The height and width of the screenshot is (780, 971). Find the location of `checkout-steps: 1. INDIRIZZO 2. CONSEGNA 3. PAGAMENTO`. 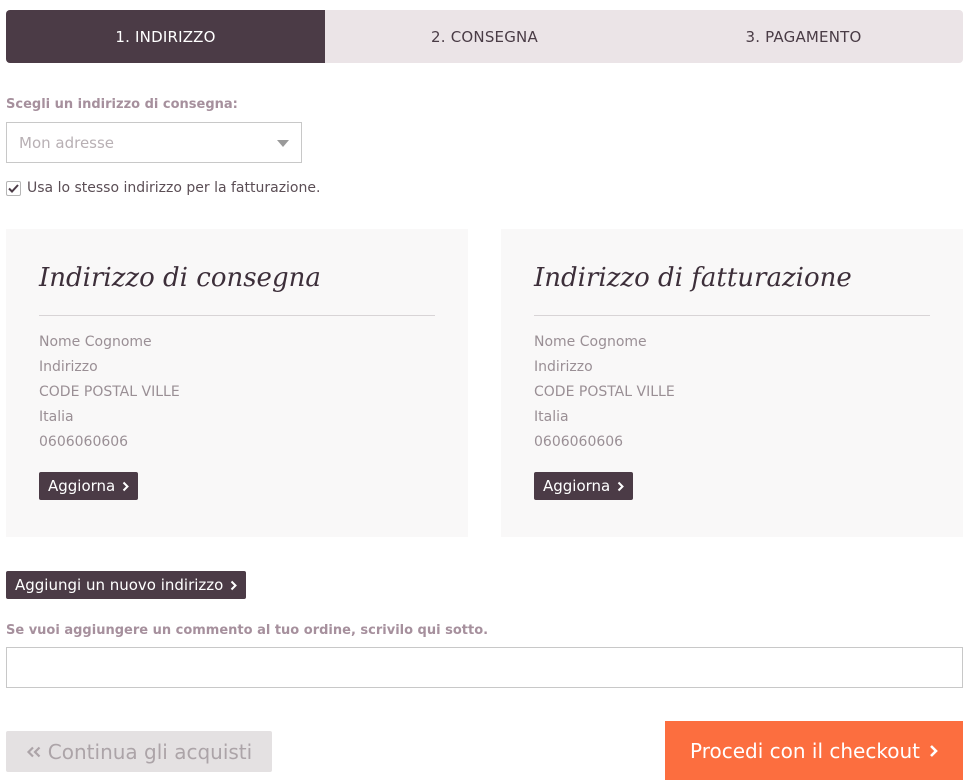

checkout-steps: 1. INDIRIZZO 2. CONSEGNA 3. PAGAMENTO is located at coordinates (484, 36).